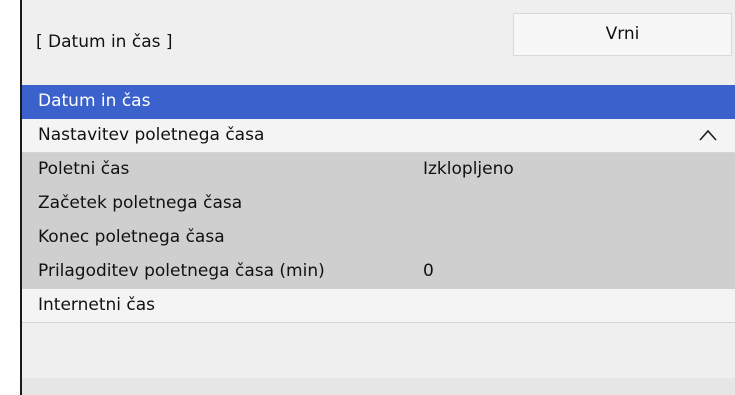 This screenshot has height=395, width=735. What do you see at coordinates (378, 272) in the screenshot?
I see `menu-item-prilagoditev-poletnega-casa: Prilagoditev poletnega časa (min) 0` at bounding box center [378, 272].